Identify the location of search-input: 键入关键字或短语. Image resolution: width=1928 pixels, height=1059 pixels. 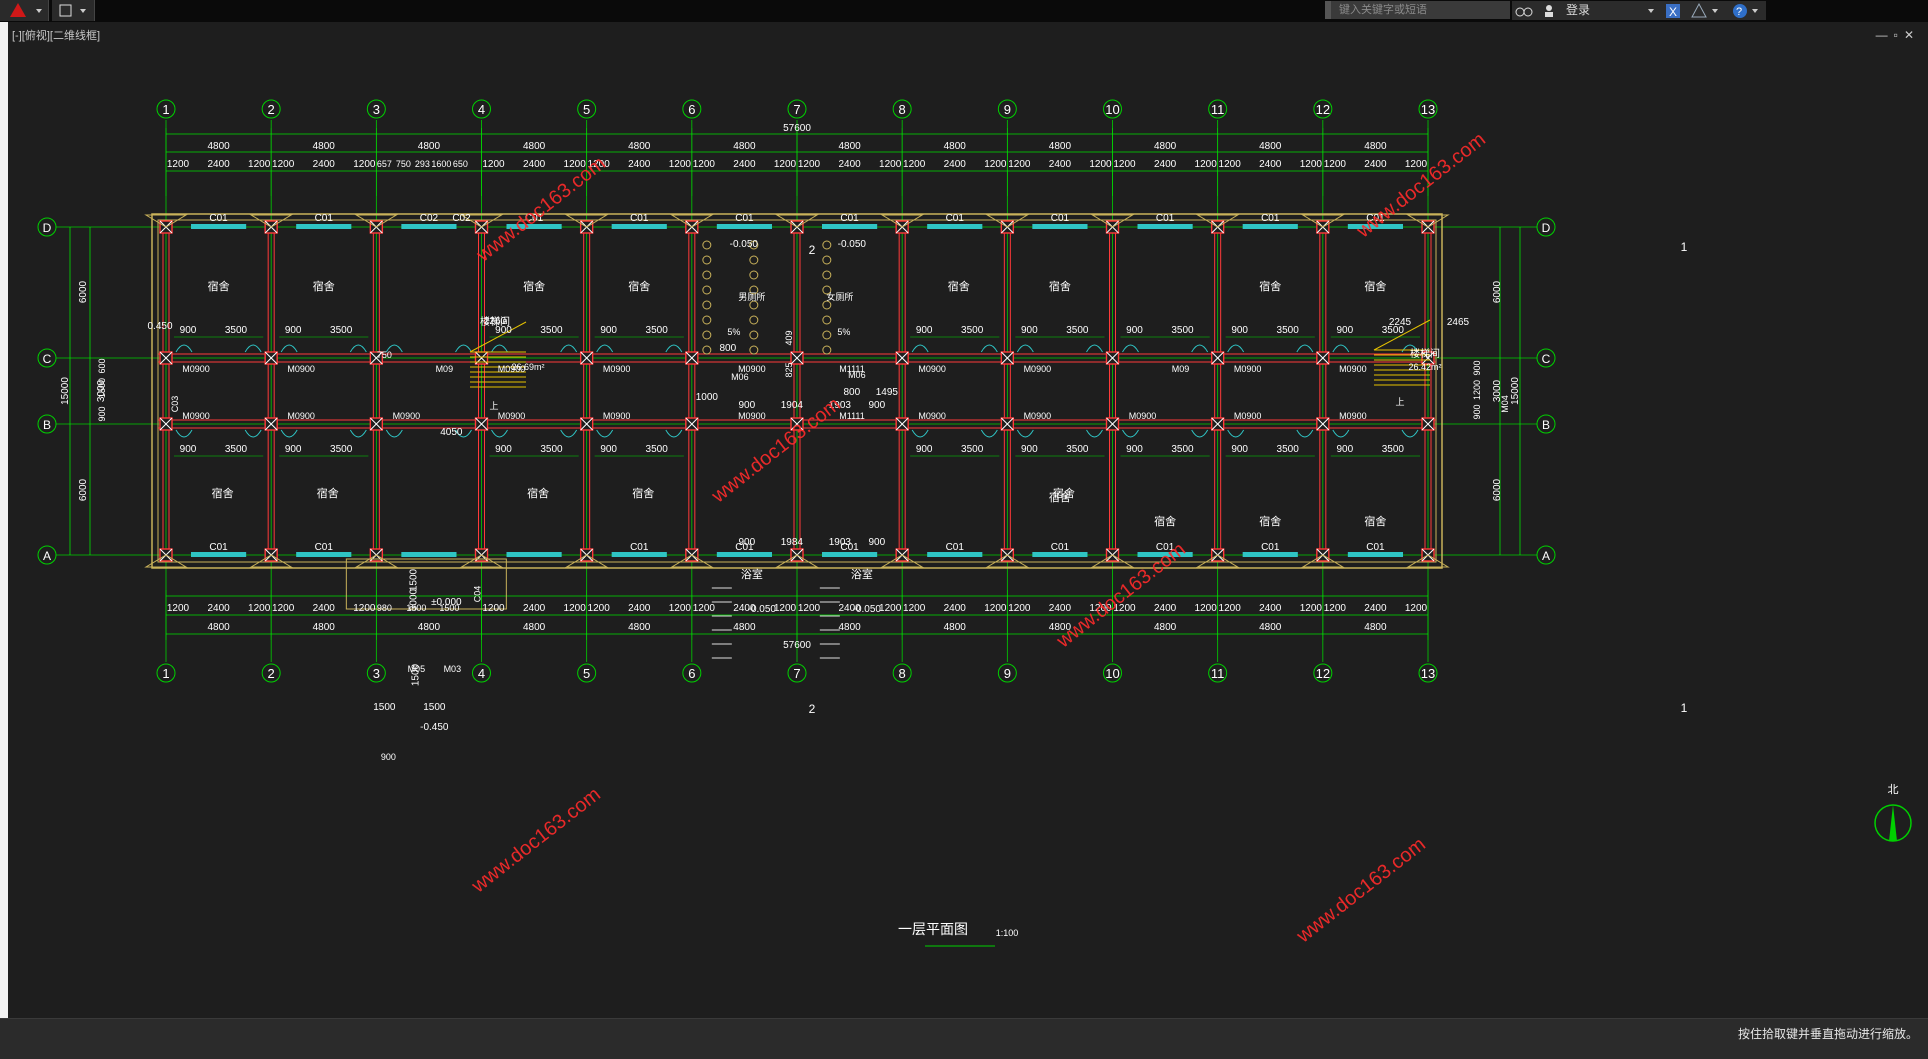
(1417, 10).